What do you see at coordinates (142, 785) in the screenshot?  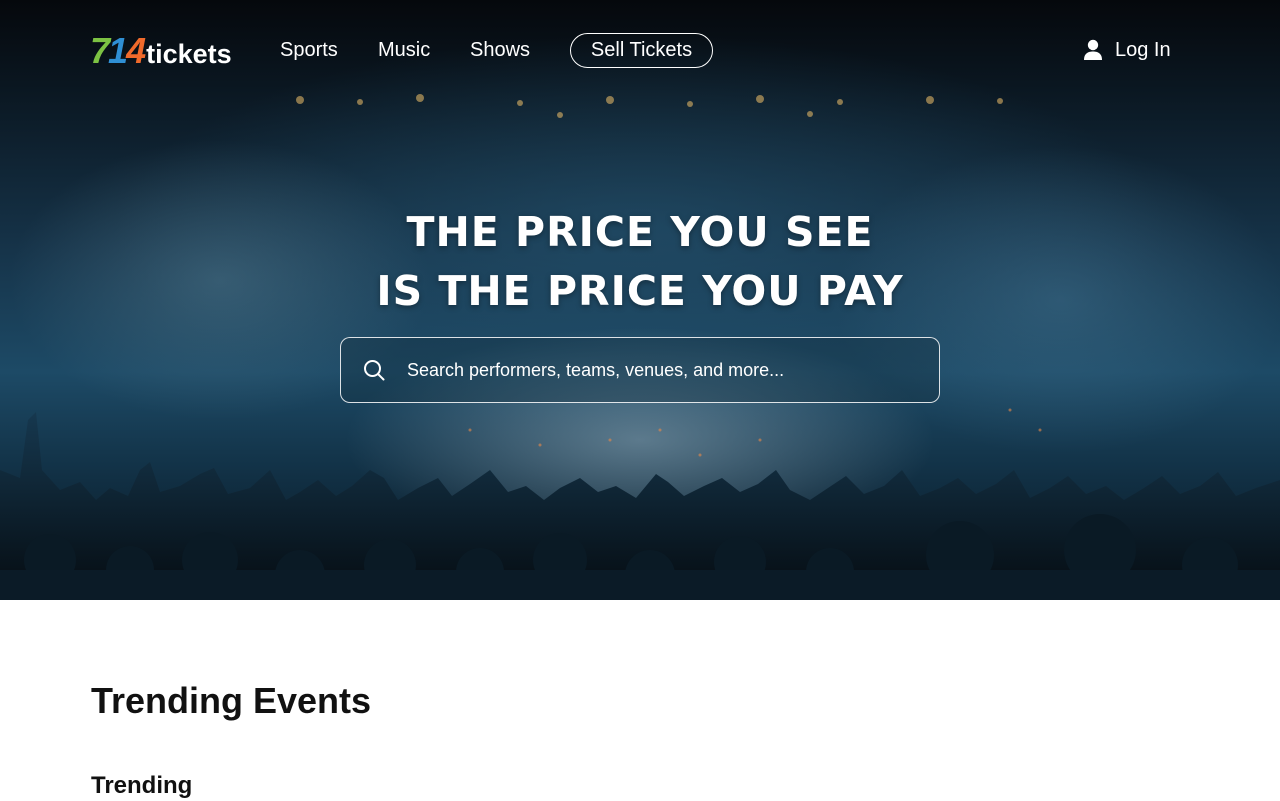 I see `subsection-title-trending: Trending` at bounding box center [142, 785].